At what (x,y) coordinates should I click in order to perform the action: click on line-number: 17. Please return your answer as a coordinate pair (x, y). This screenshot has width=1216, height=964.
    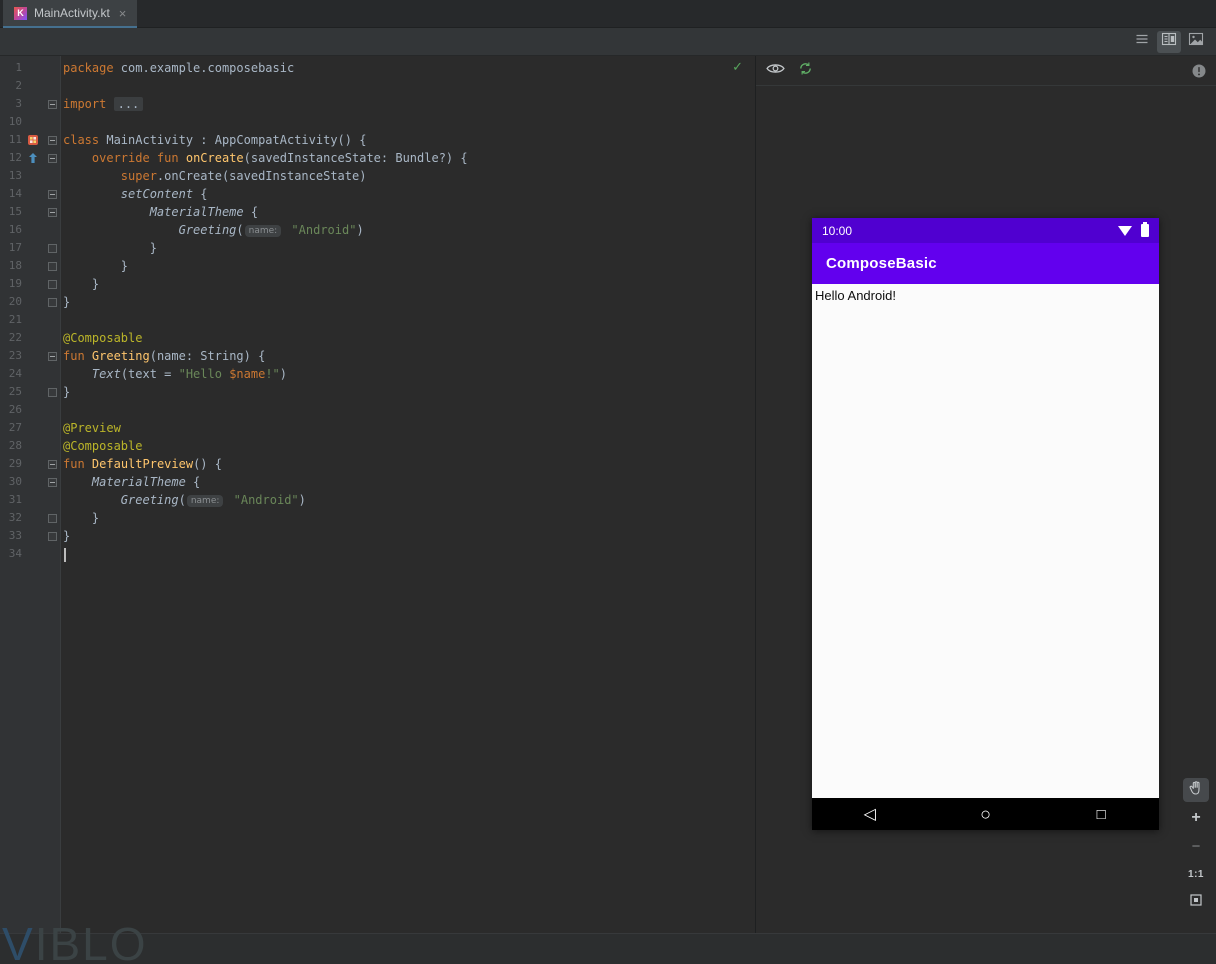
    Looking at the image, I should click on (11, 248).